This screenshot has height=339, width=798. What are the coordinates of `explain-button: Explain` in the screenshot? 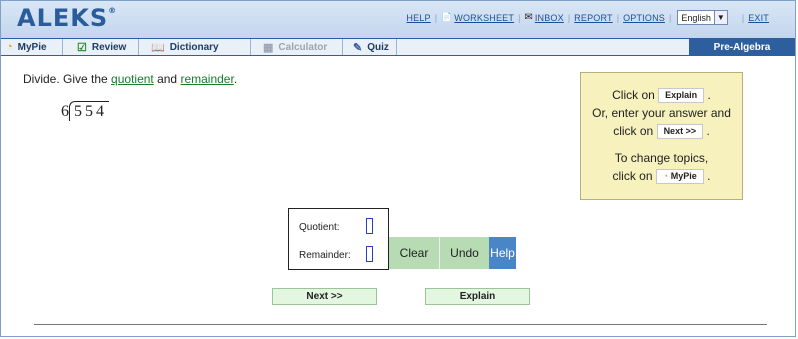 It's located at (477, 296).